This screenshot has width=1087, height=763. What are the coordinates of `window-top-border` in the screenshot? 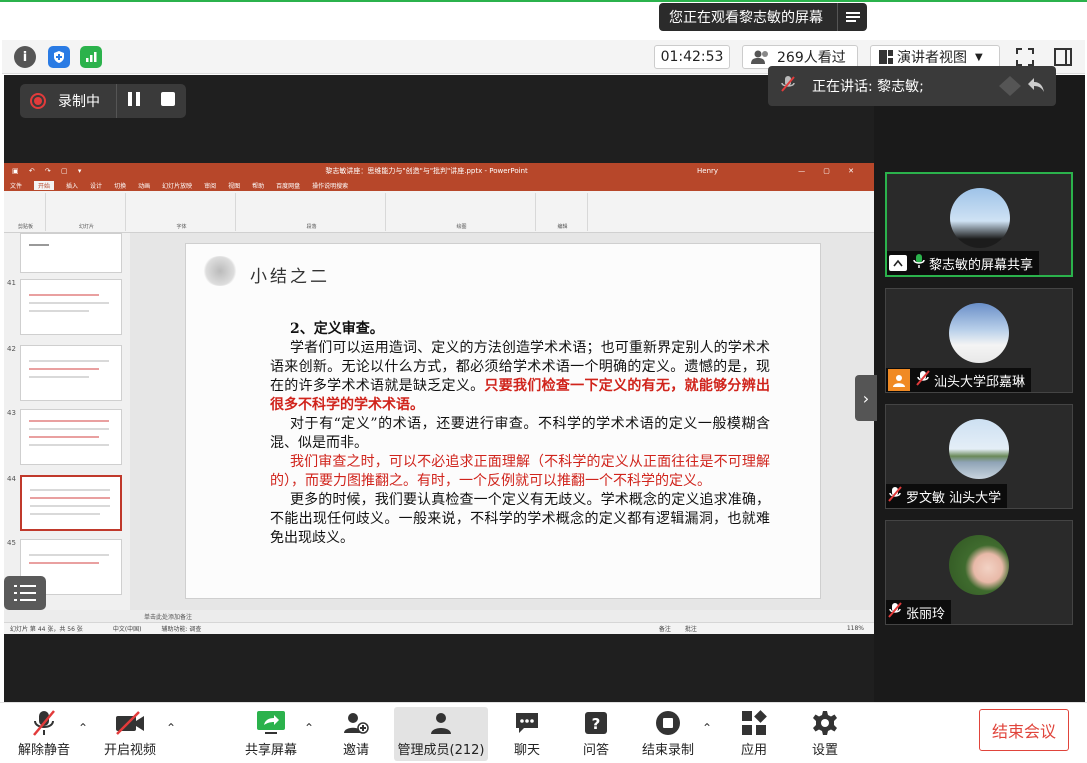 It's located at (543, 1).